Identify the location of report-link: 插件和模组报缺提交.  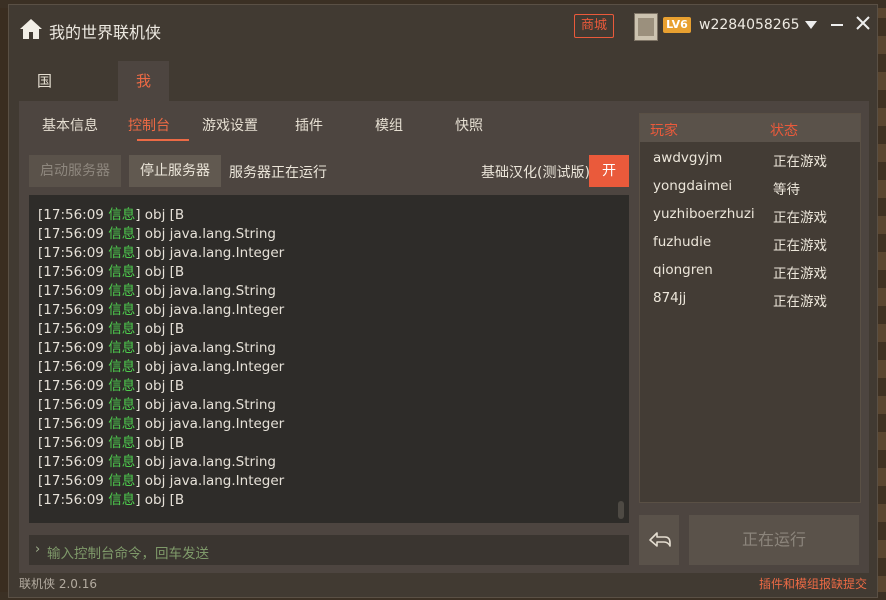
(813, 583).